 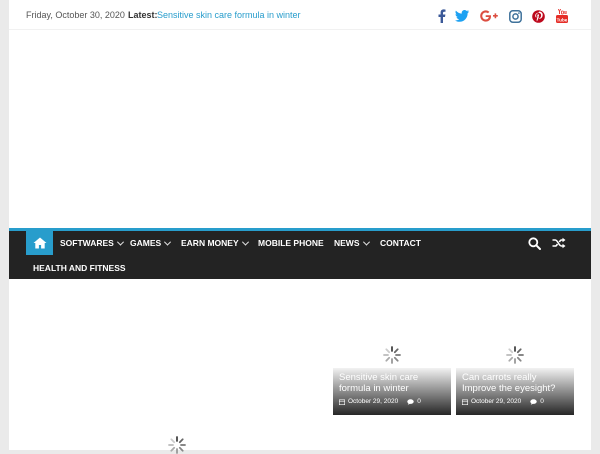 What do you see at coordinates (291, 243) in the screenshot?
I see `nav-item-mobile-phone: MOBILE PHONE` at bounding box center [291, 243].